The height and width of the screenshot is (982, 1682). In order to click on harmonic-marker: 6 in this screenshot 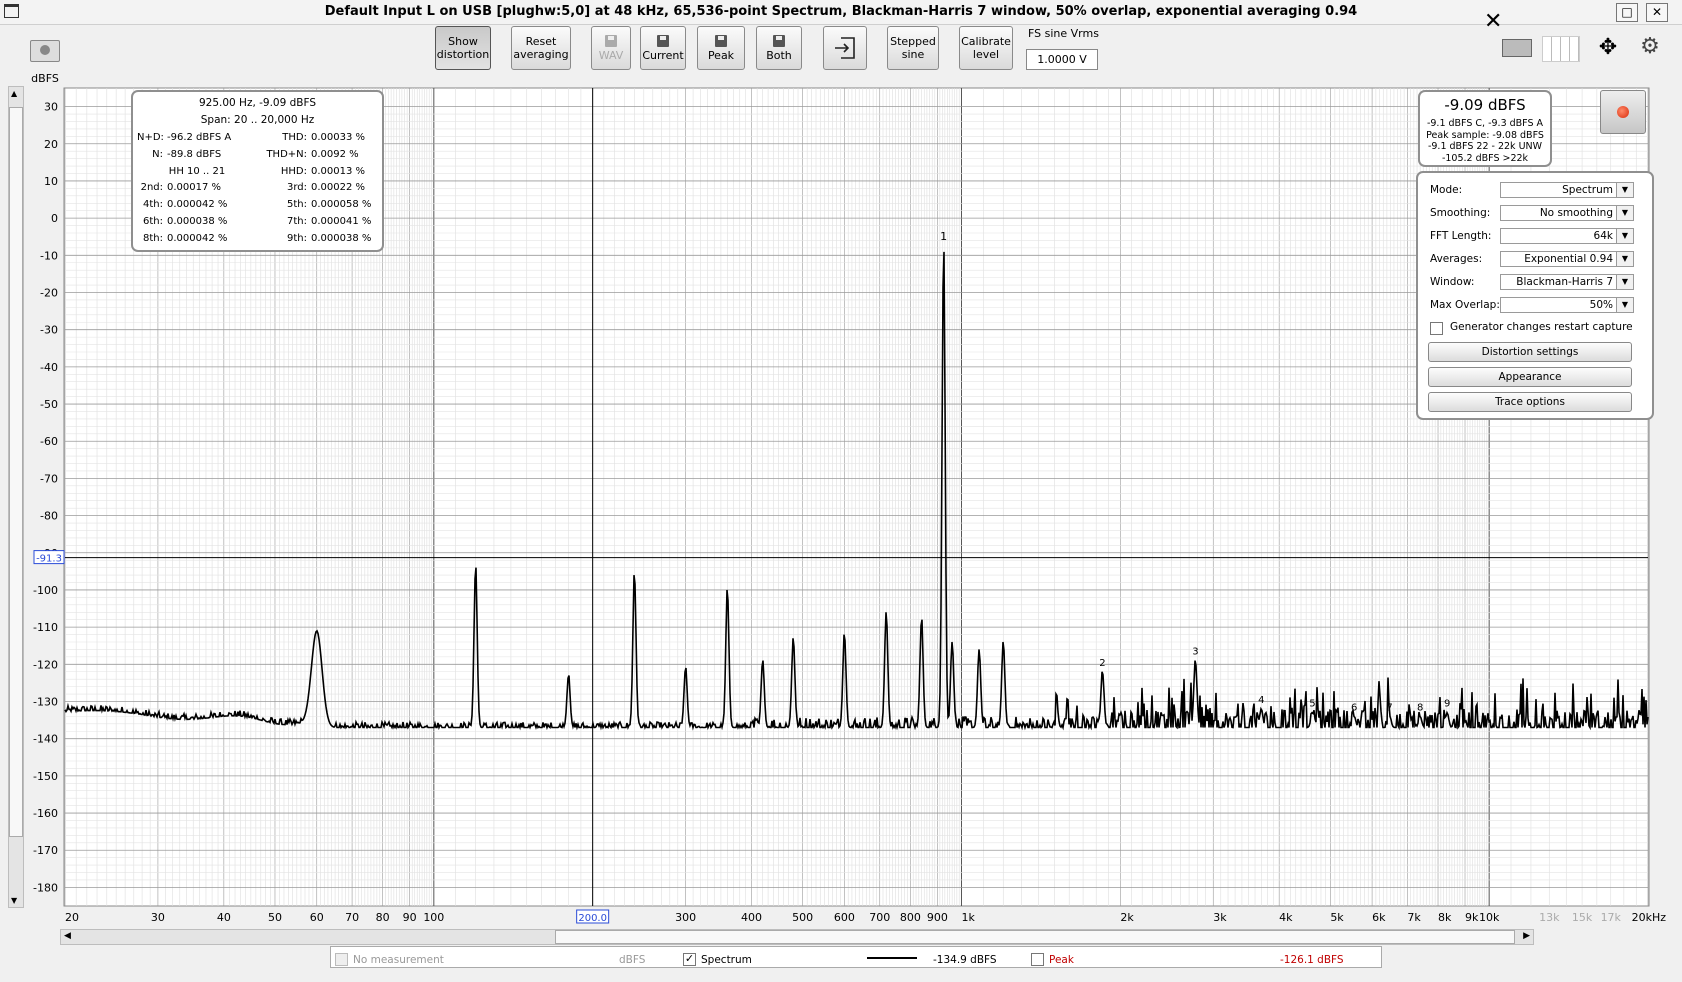, I will do `click(1354, 707)`.